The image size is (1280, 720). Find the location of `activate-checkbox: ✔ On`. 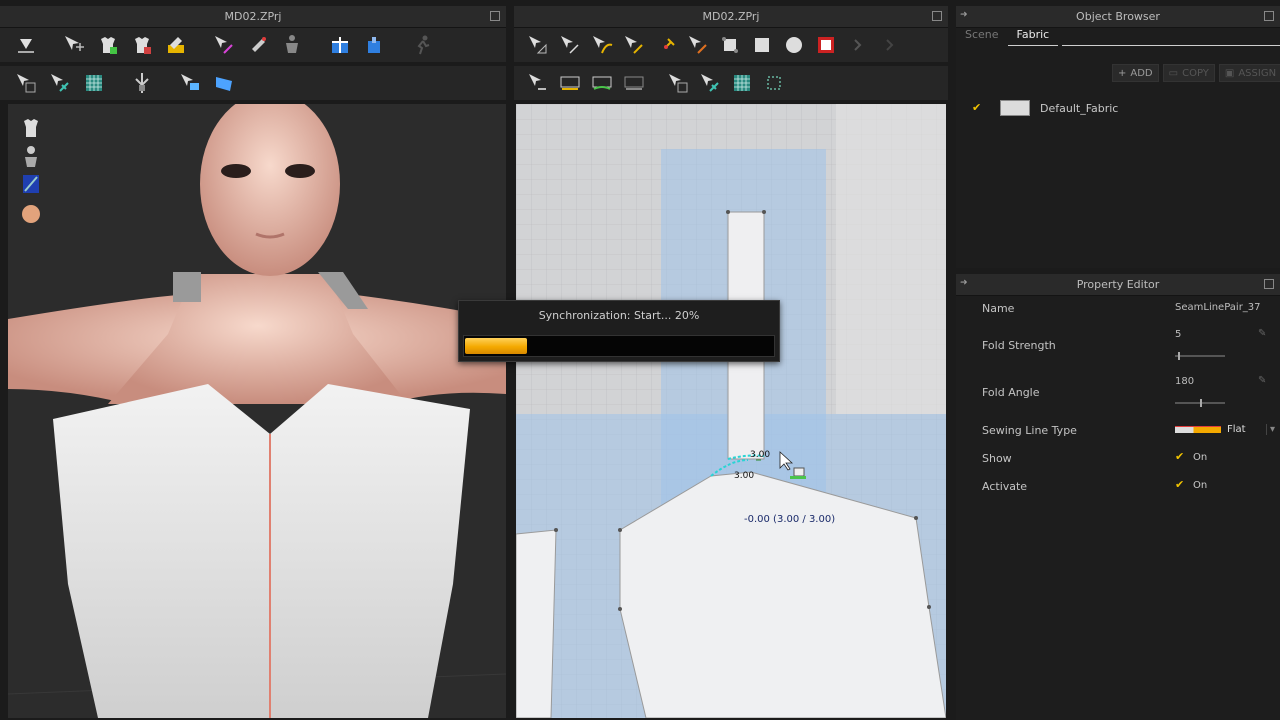

activate-checkbox: ✔ On is located at coordinates (1191, 485).